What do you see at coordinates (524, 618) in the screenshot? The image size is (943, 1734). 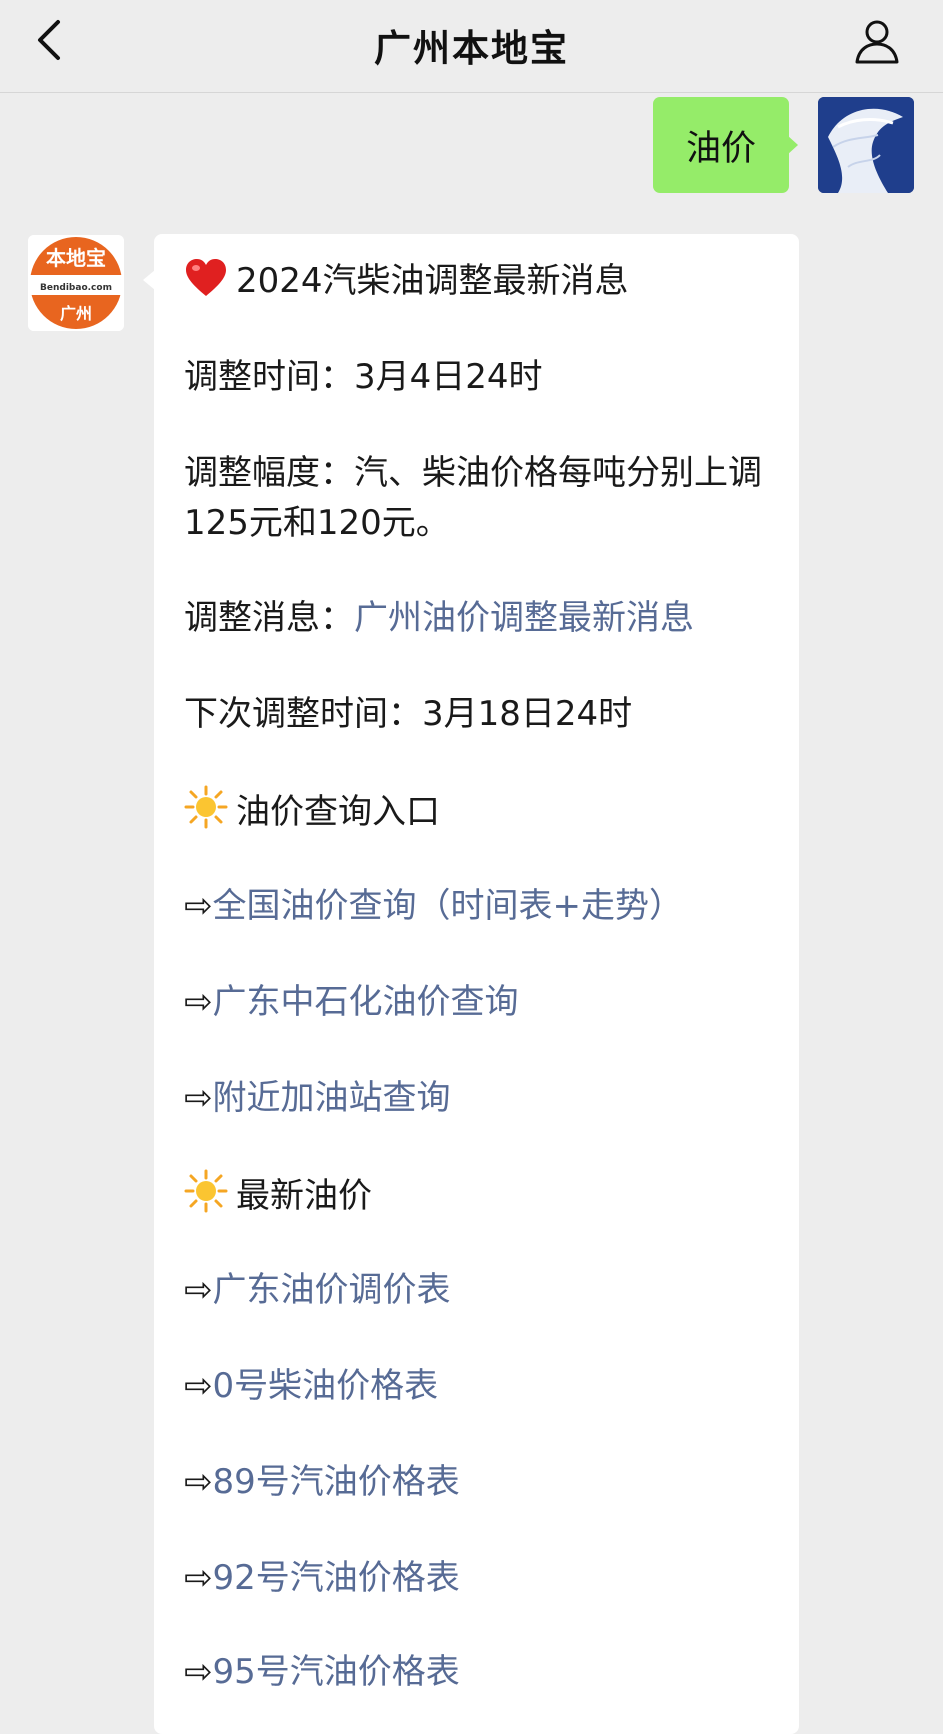 I see `guangzhou-oil-news-link: 广州油价调整最新消息` at bounding box center [524, 618].